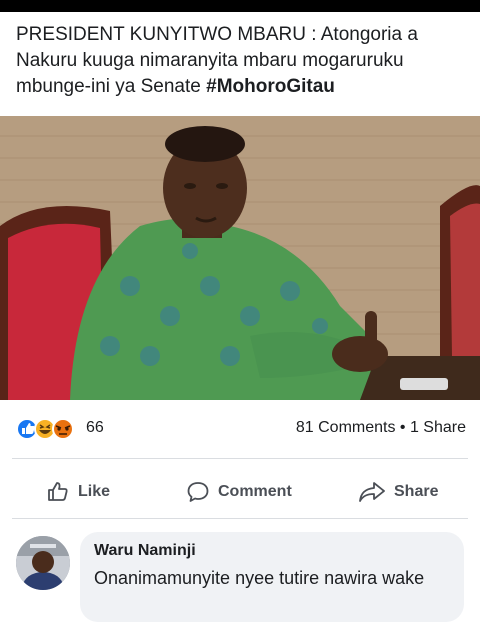 The width and height of the screenshot is (480, 631). I want to click on like-label: Like, so click(94, 491).